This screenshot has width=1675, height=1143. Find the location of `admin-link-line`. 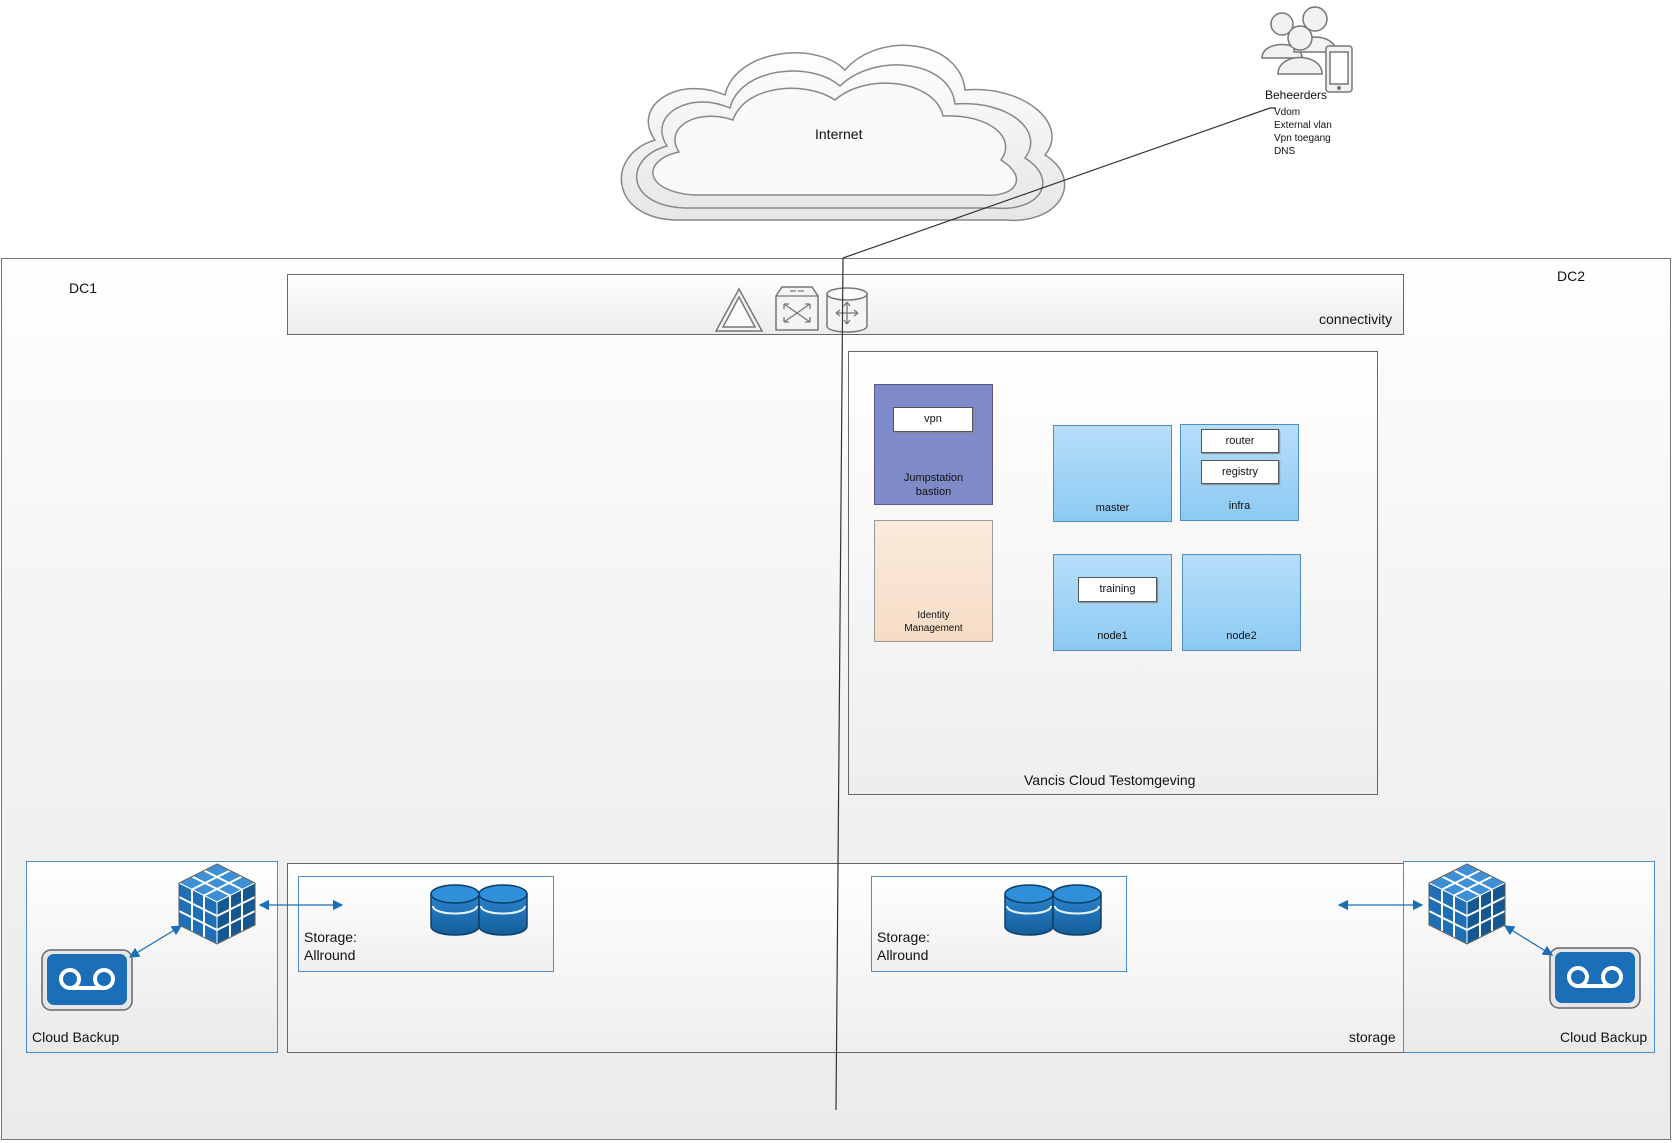

admin-link-line is located at coordinates (1059, 183).